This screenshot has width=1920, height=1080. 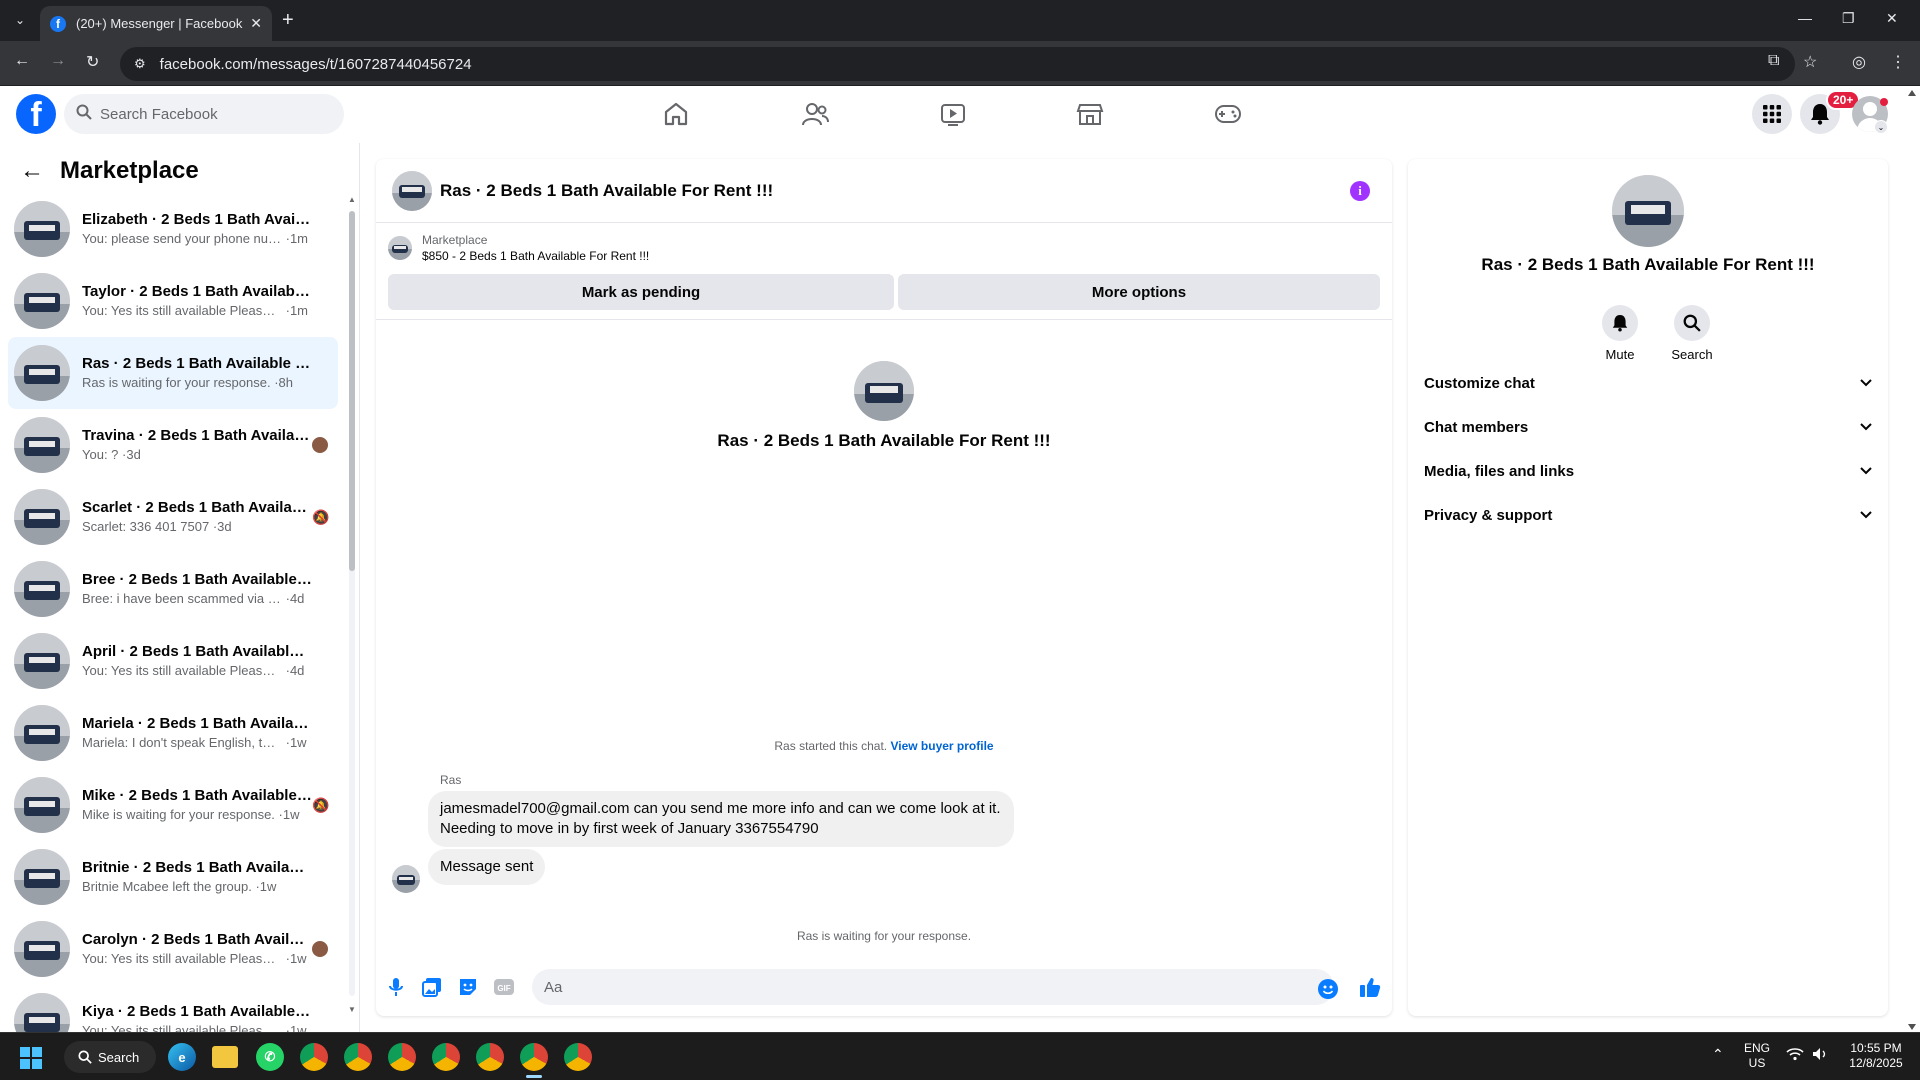 I want to click on clock: 10:55 PM 12/8/2025, so click(x=1876, y=1056).